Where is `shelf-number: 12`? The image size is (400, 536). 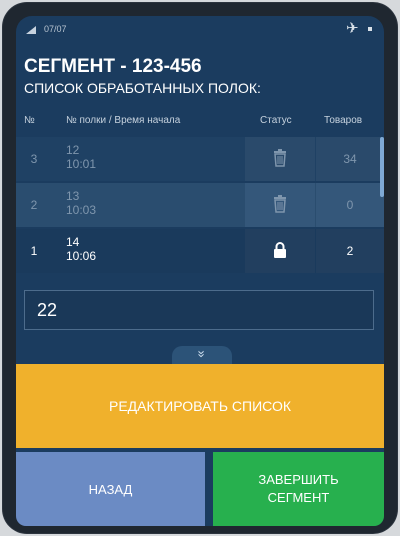
shelf-number: 12 is located at coordinates (73, 150).